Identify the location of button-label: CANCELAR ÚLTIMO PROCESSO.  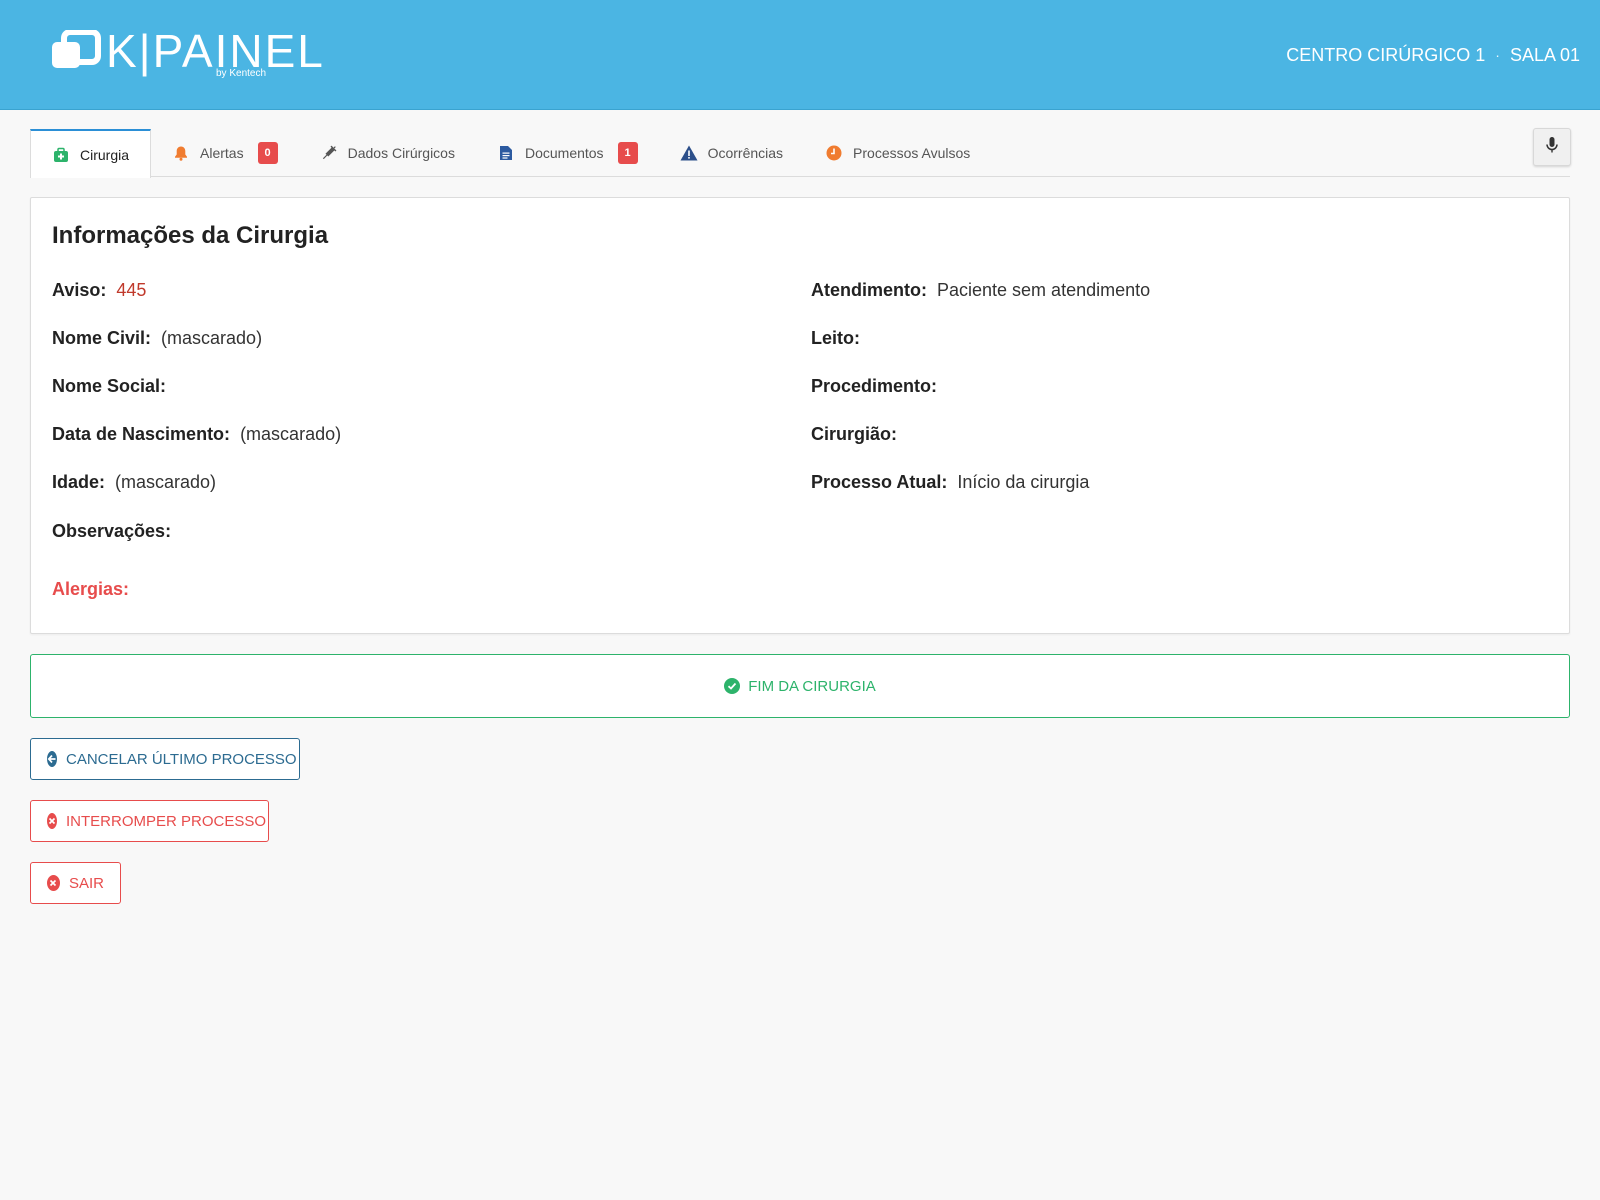
(181, 759).